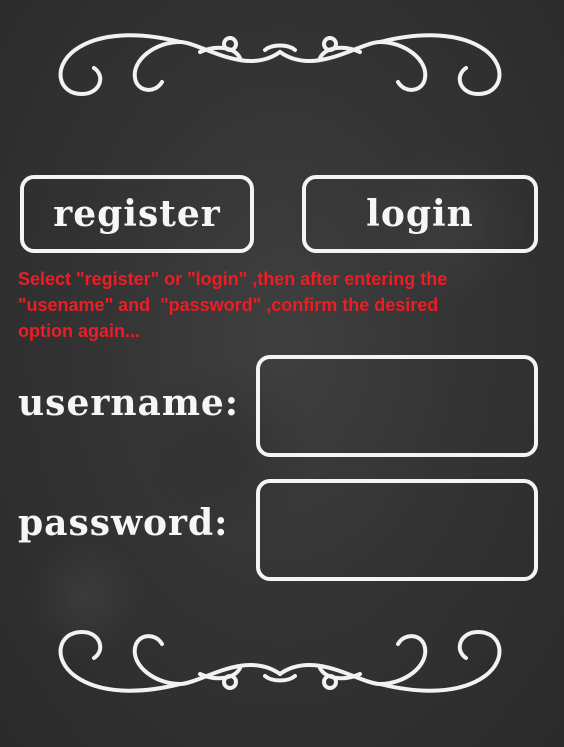  I want to click on username-label: username:, so click(129, 403).